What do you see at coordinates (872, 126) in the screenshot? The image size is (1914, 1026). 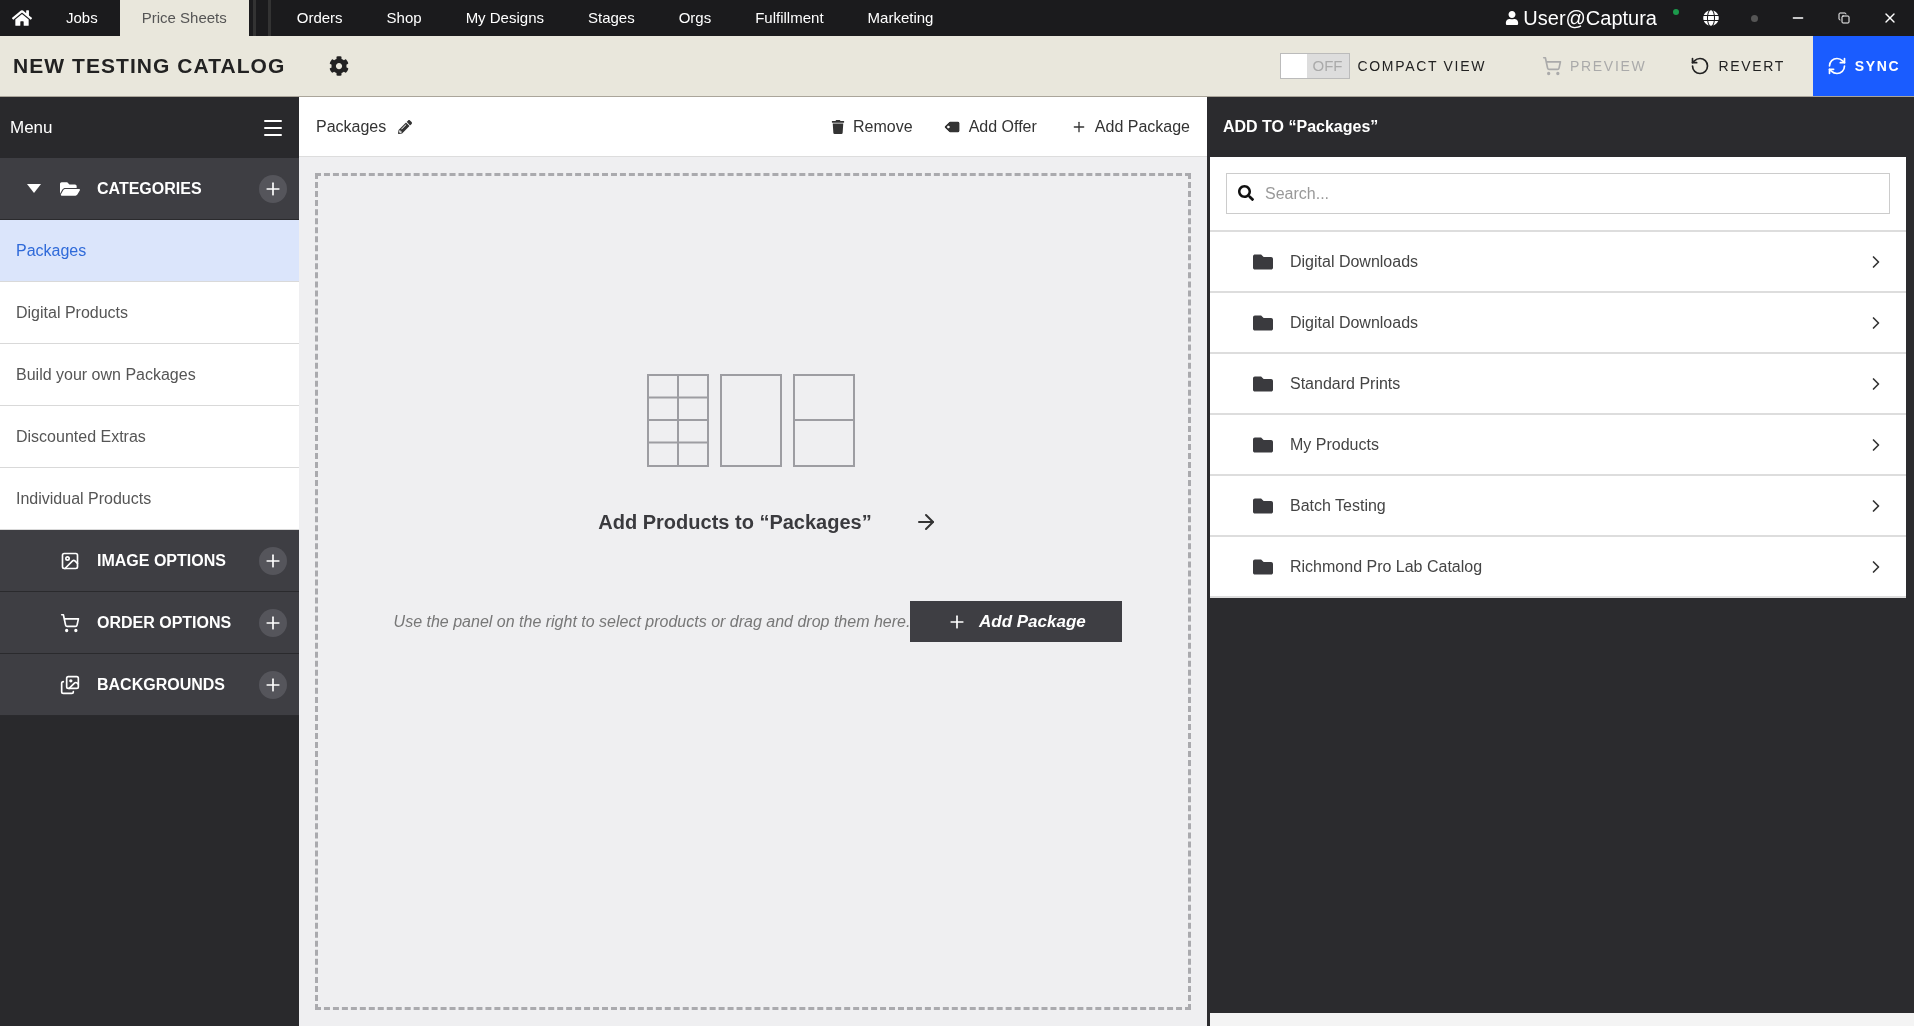 I see `toolbar-button: Remove` at bounding box center [872, 126].